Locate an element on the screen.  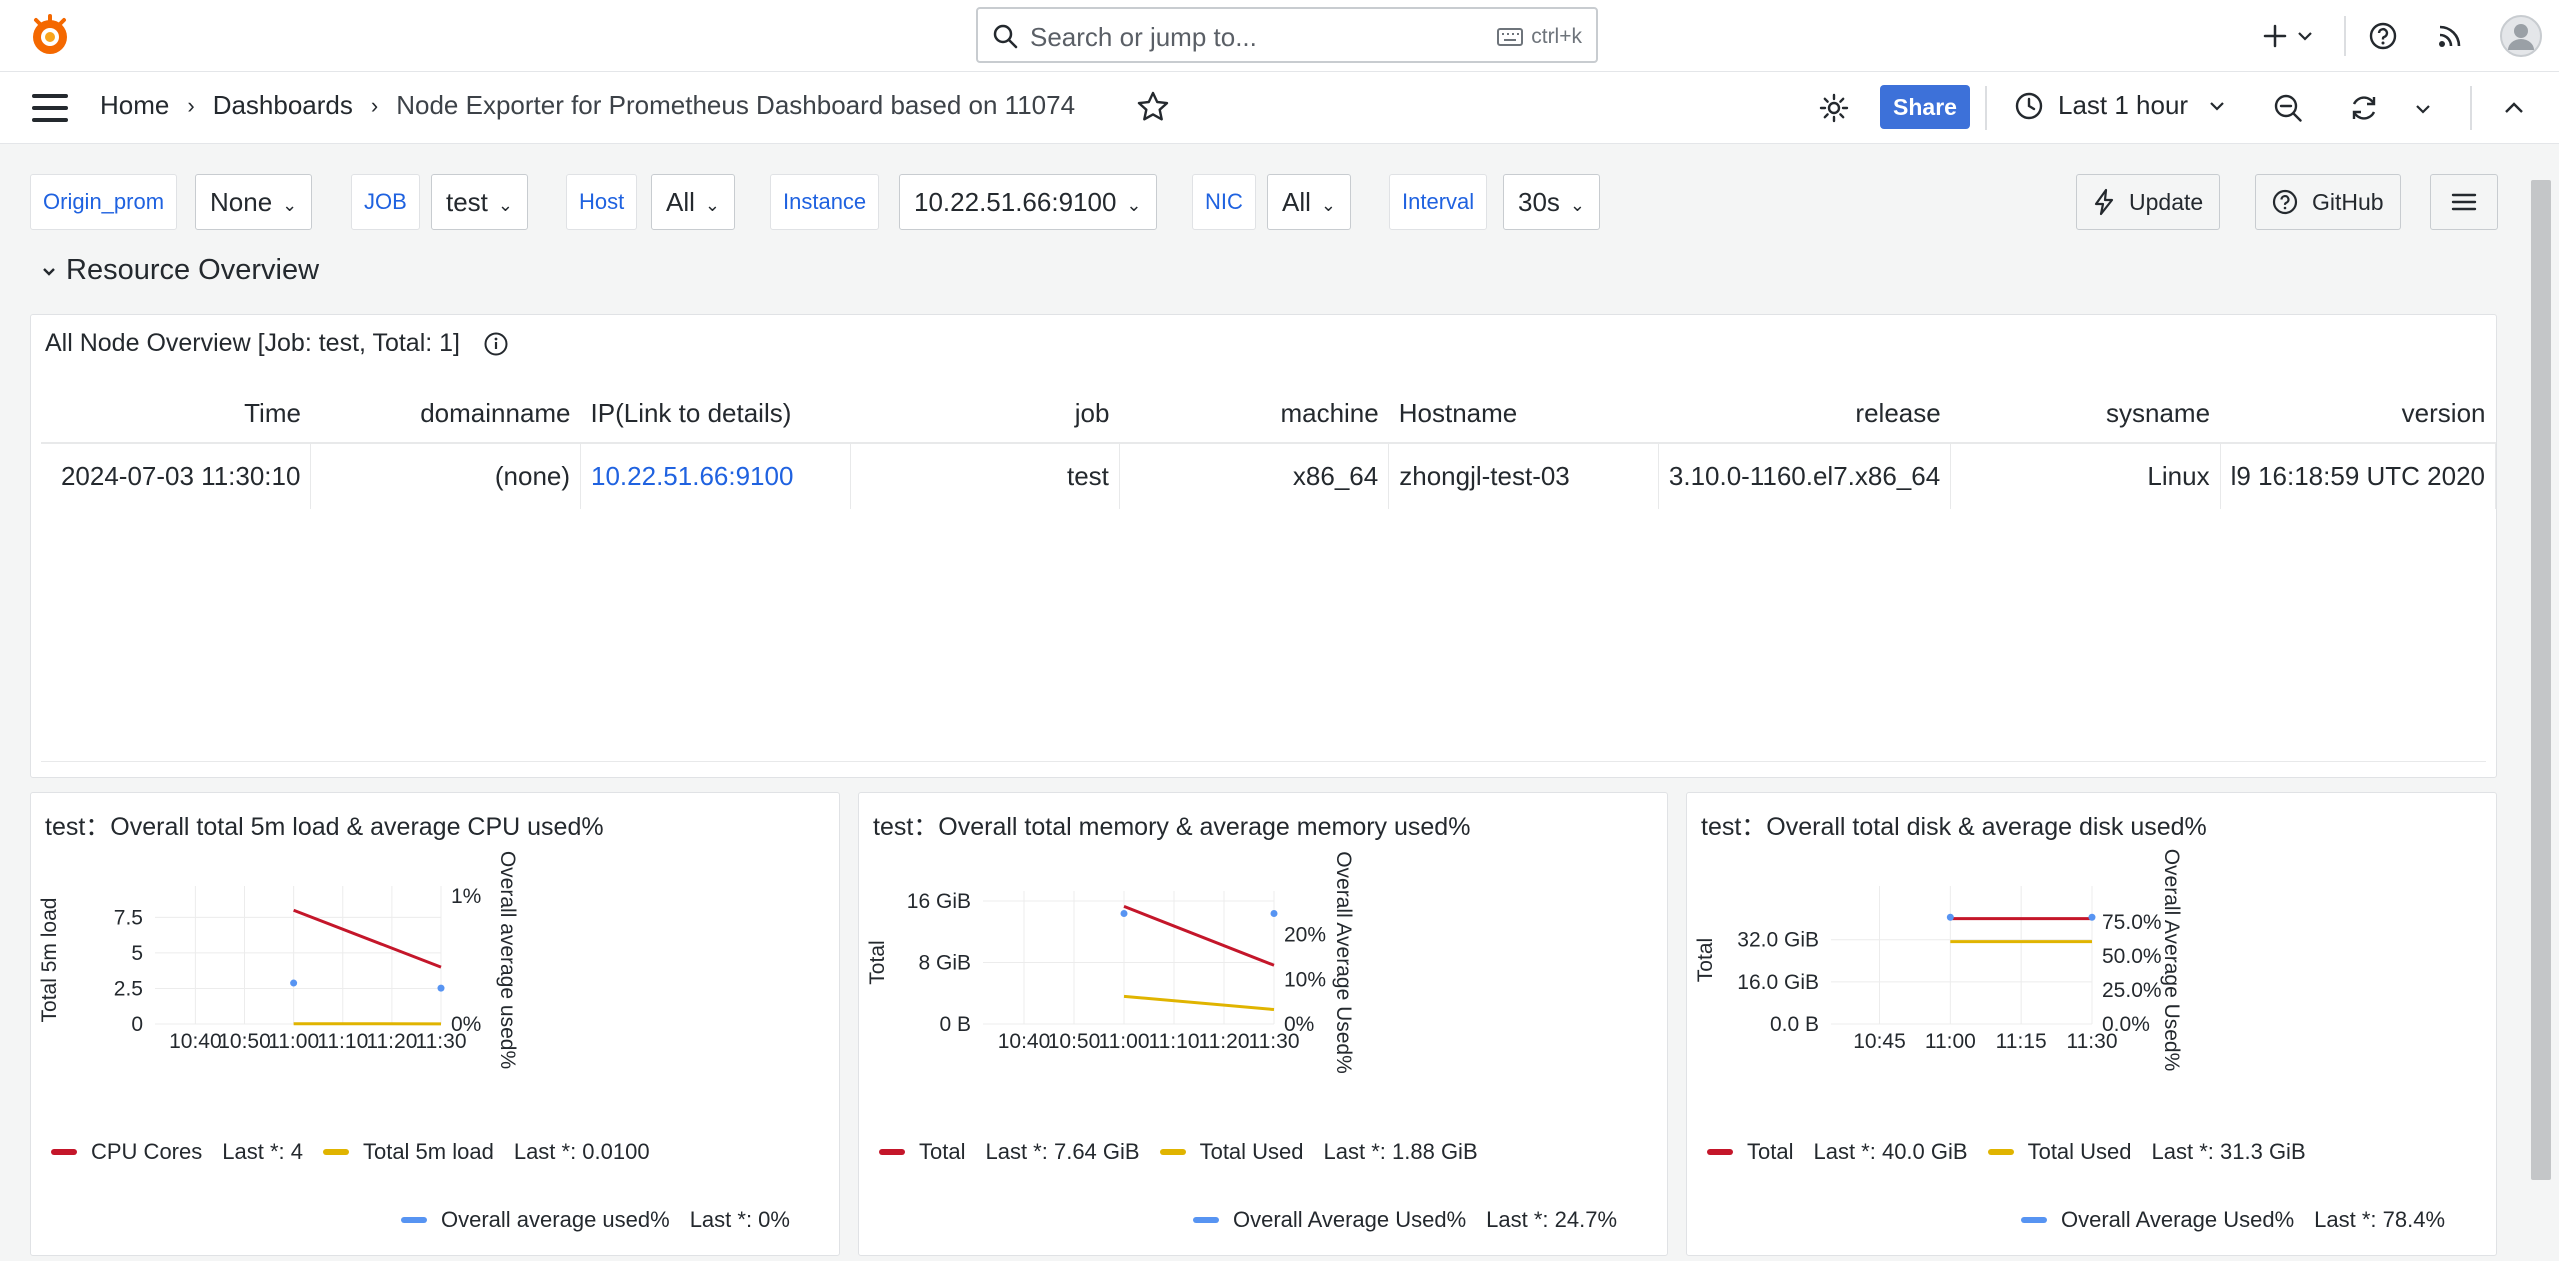
help-icon is located at coordinates (2383, 36).